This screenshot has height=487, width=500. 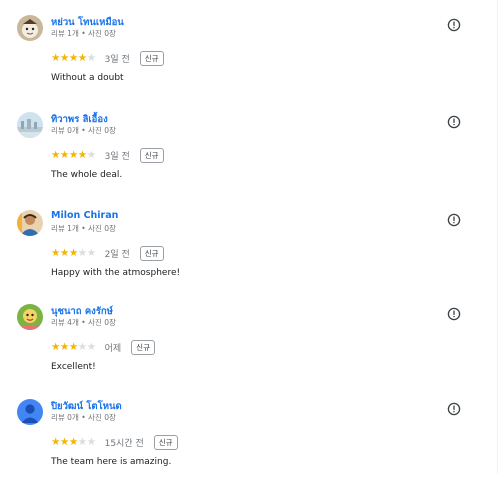 I want to click on review-time: 2일 전, so click(x=117, y=254).